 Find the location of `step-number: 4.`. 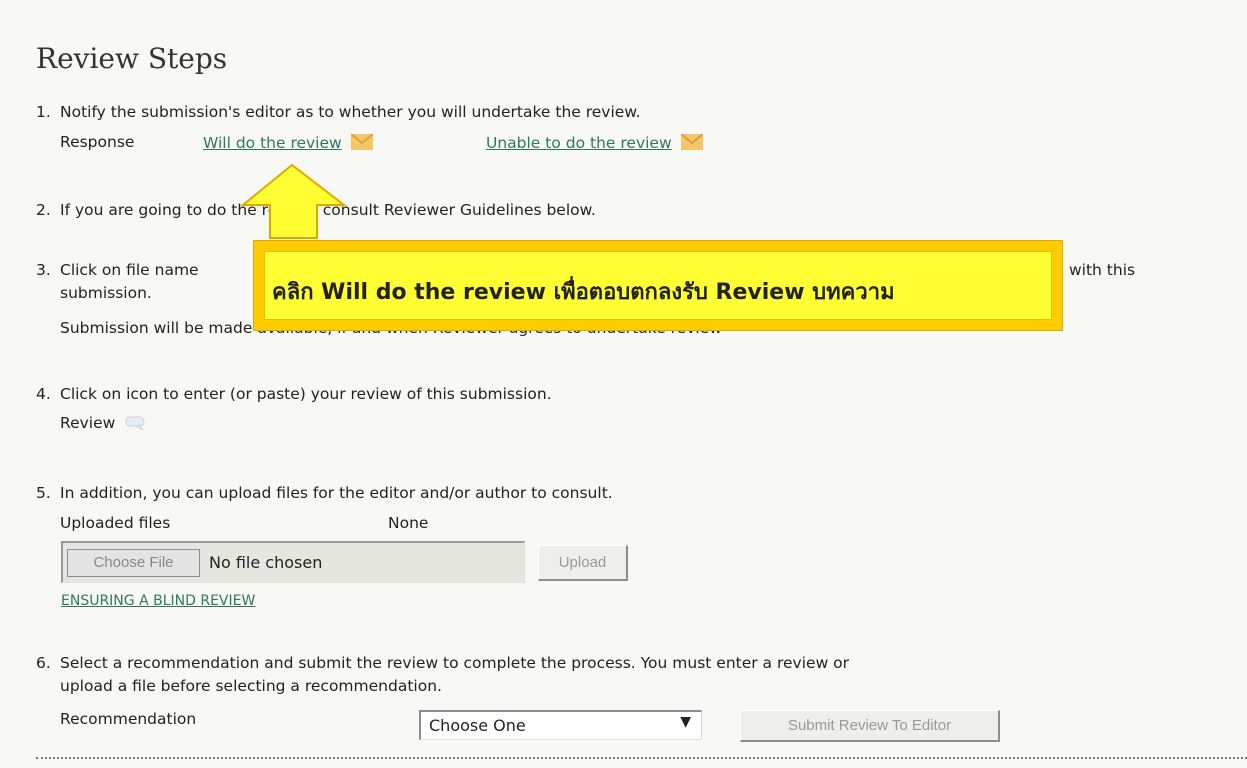

step-number: 4. is located at coordinates (43, 394).